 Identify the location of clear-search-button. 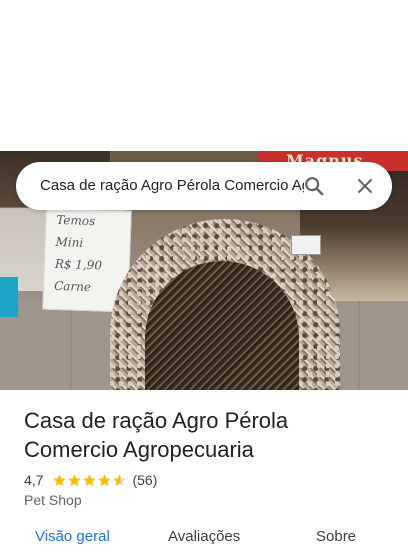
(365, 186).